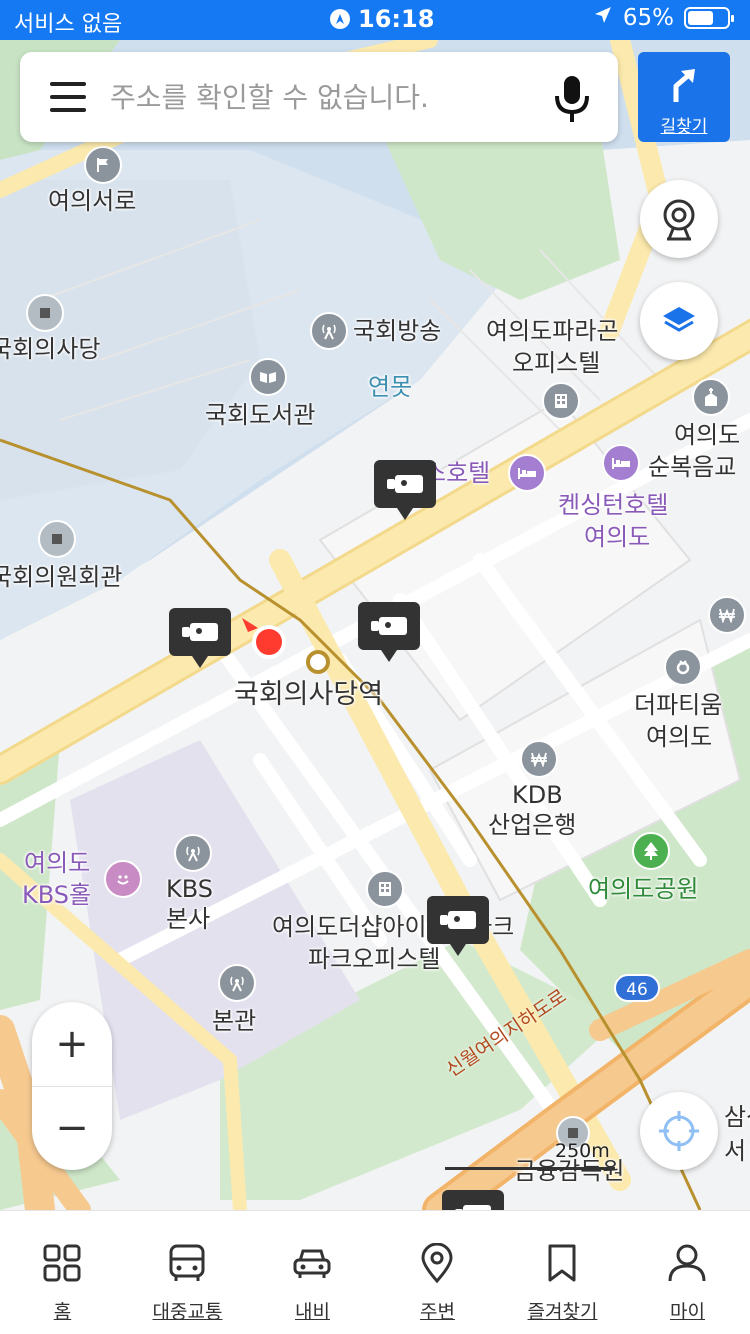  What do you see at coordinates (562, 1312) in the screenshot?
I see `nav-label: 즐겨찾기` at bounding box center [562, 1312].